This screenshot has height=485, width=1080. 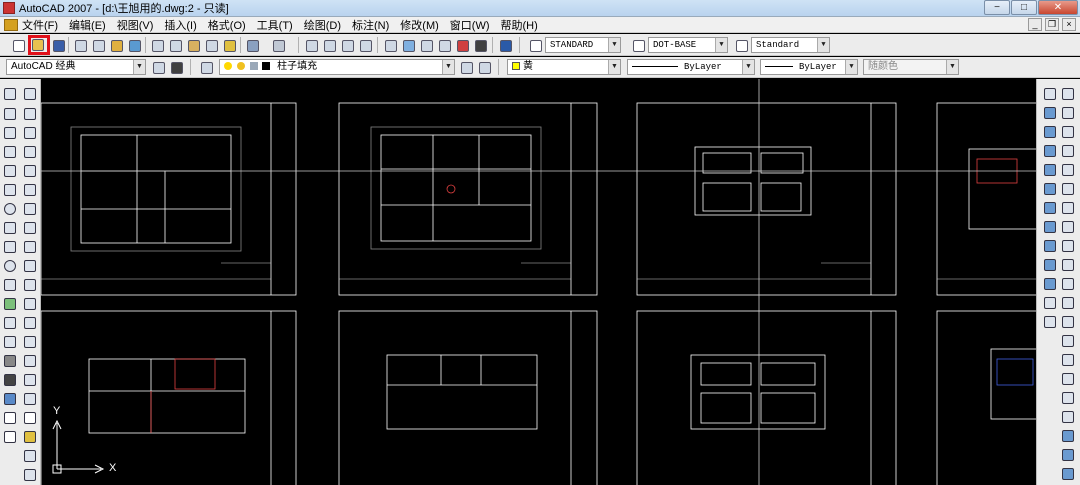 I want to click on polygon-icon, so click(x=10, y=152).